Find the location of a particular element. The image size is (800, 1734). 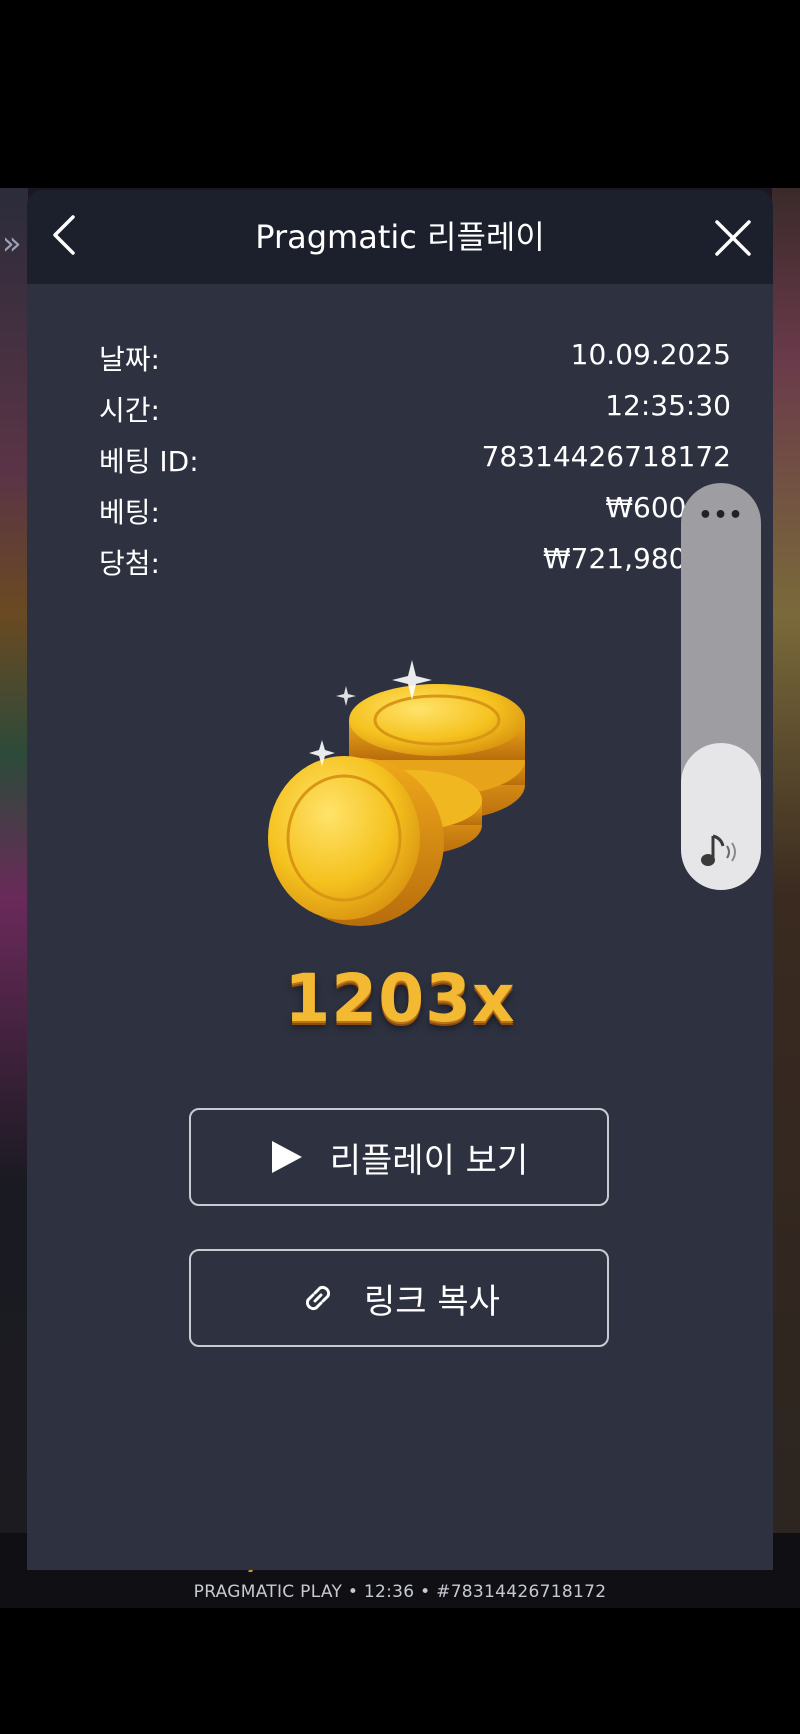

info-row-bet: 베팅: ₩600.00 is located at coordinates (415, 516).